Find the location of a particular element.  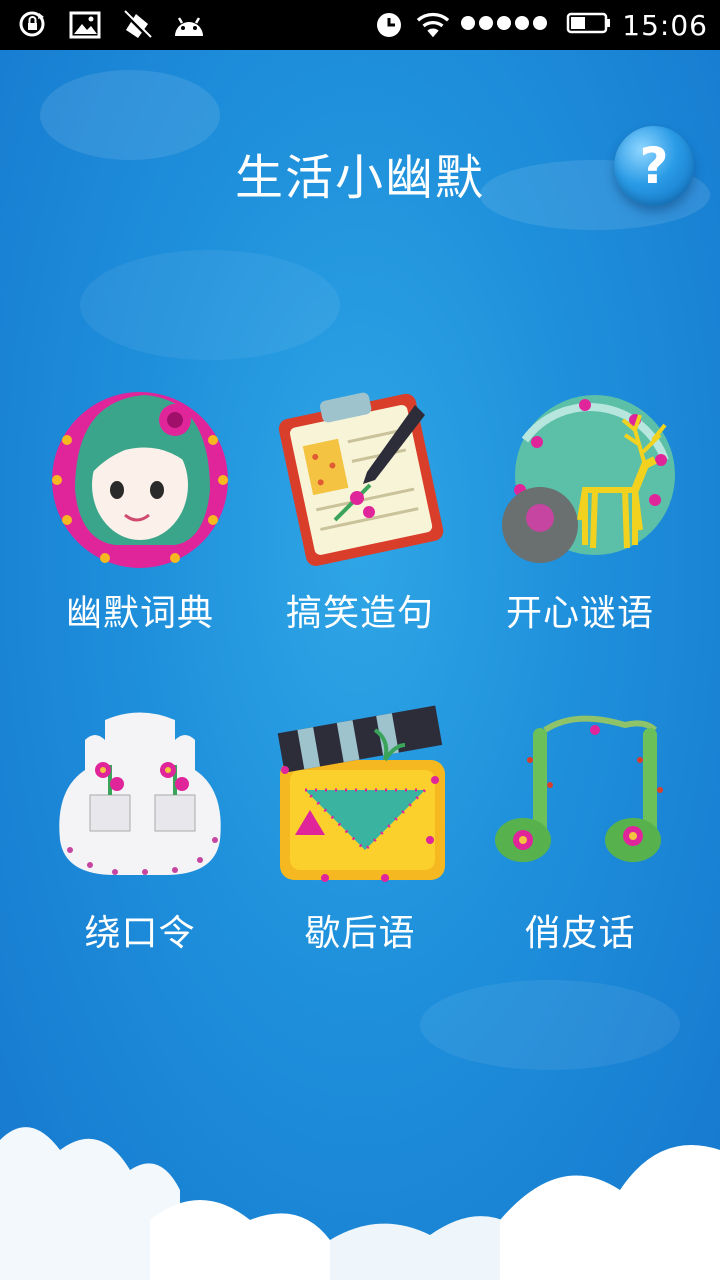

music-note-icon is located at coordinates (579, 788).